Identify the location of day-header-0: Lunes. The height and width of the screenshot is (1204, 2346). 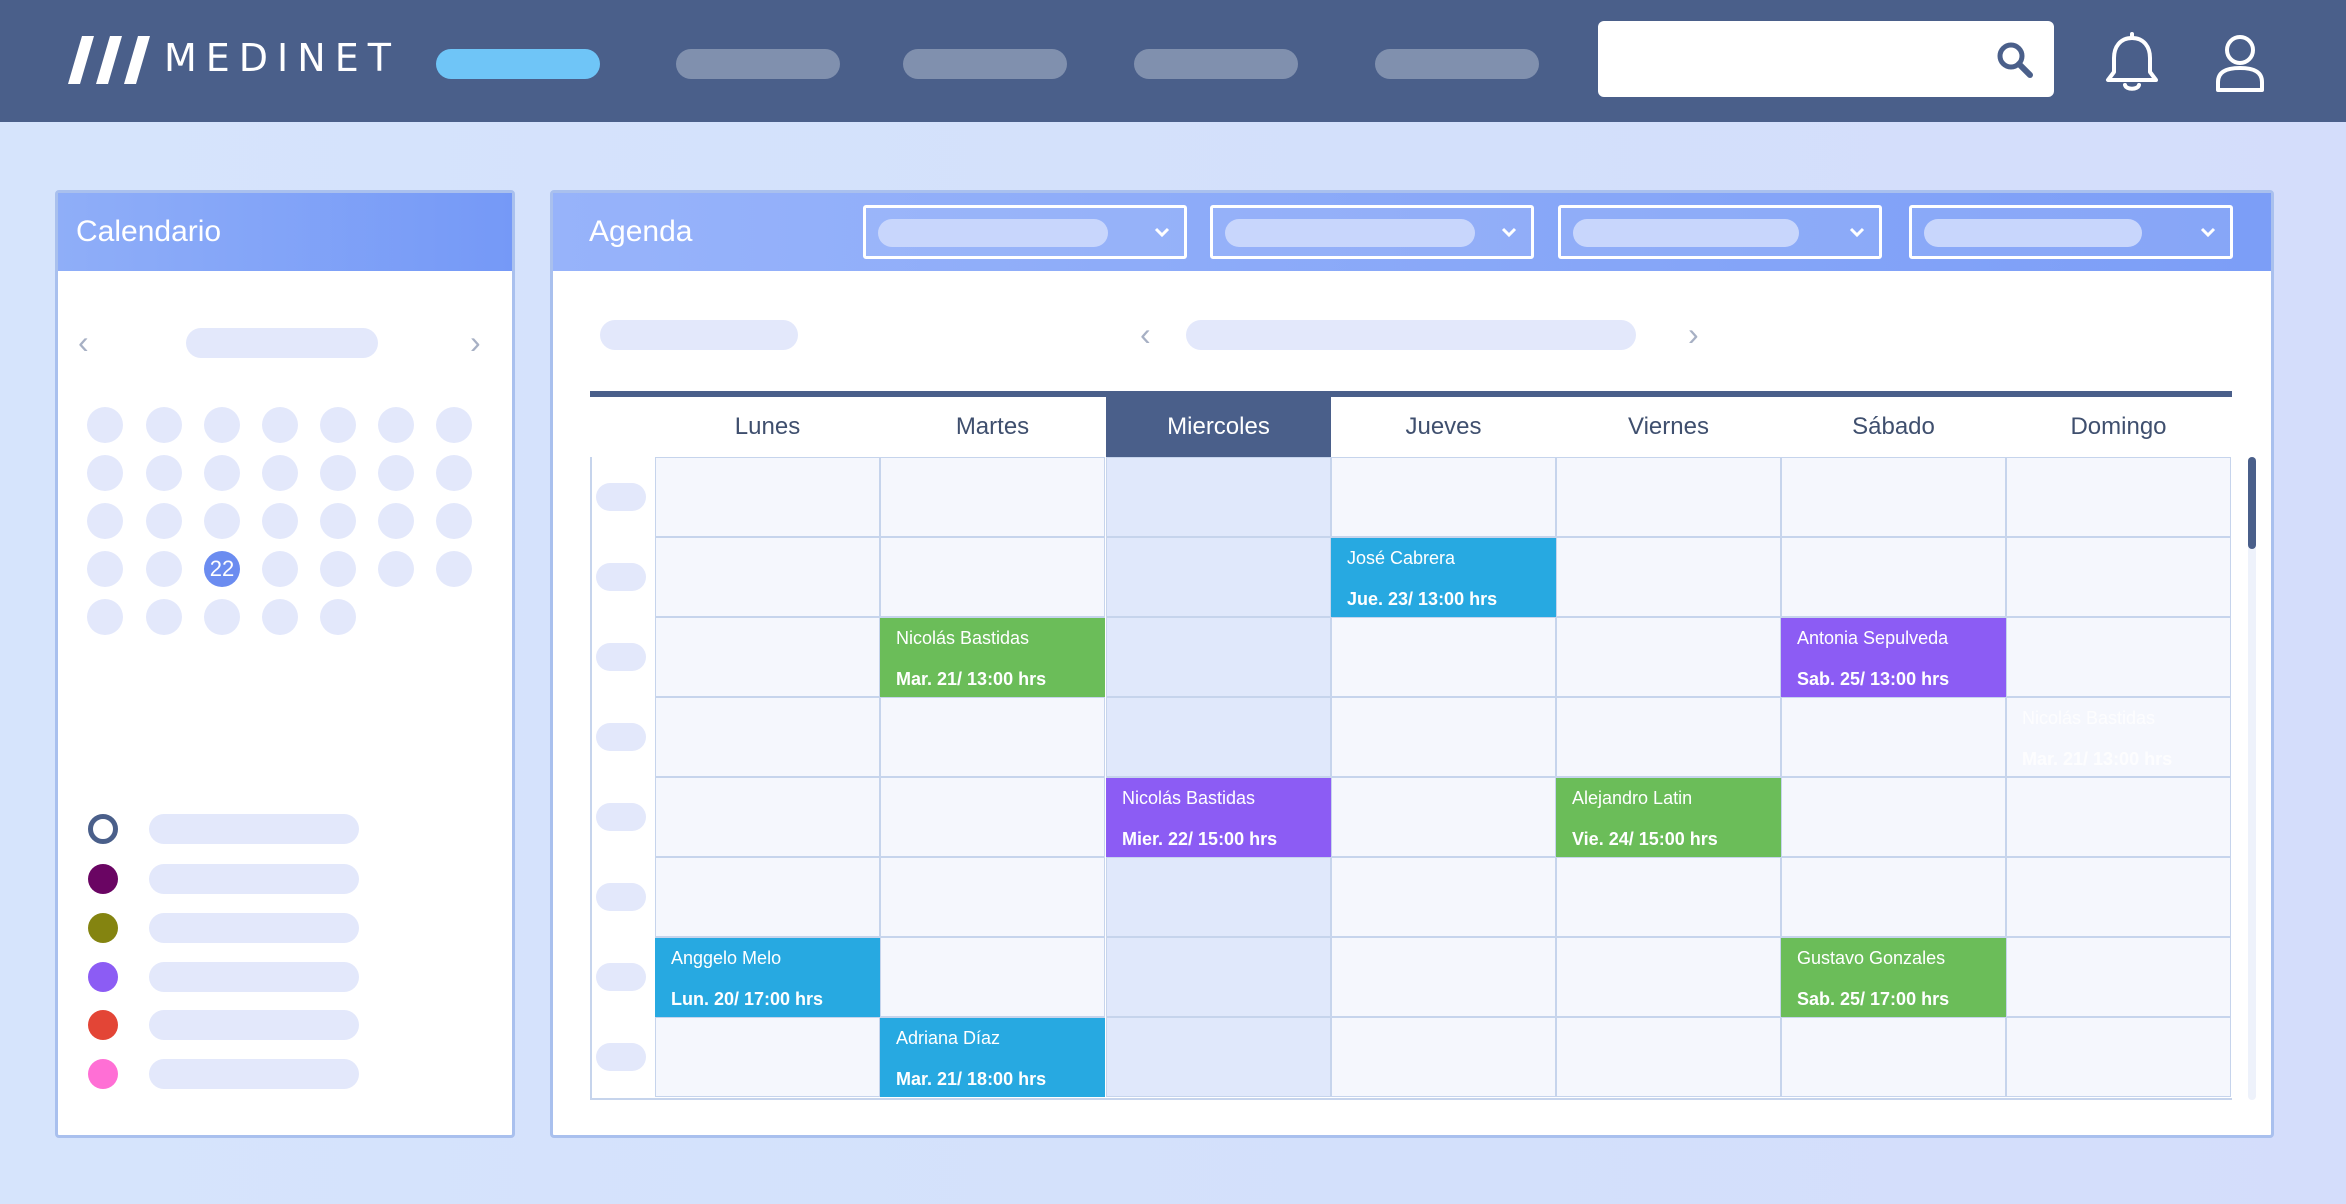
(767, 427).